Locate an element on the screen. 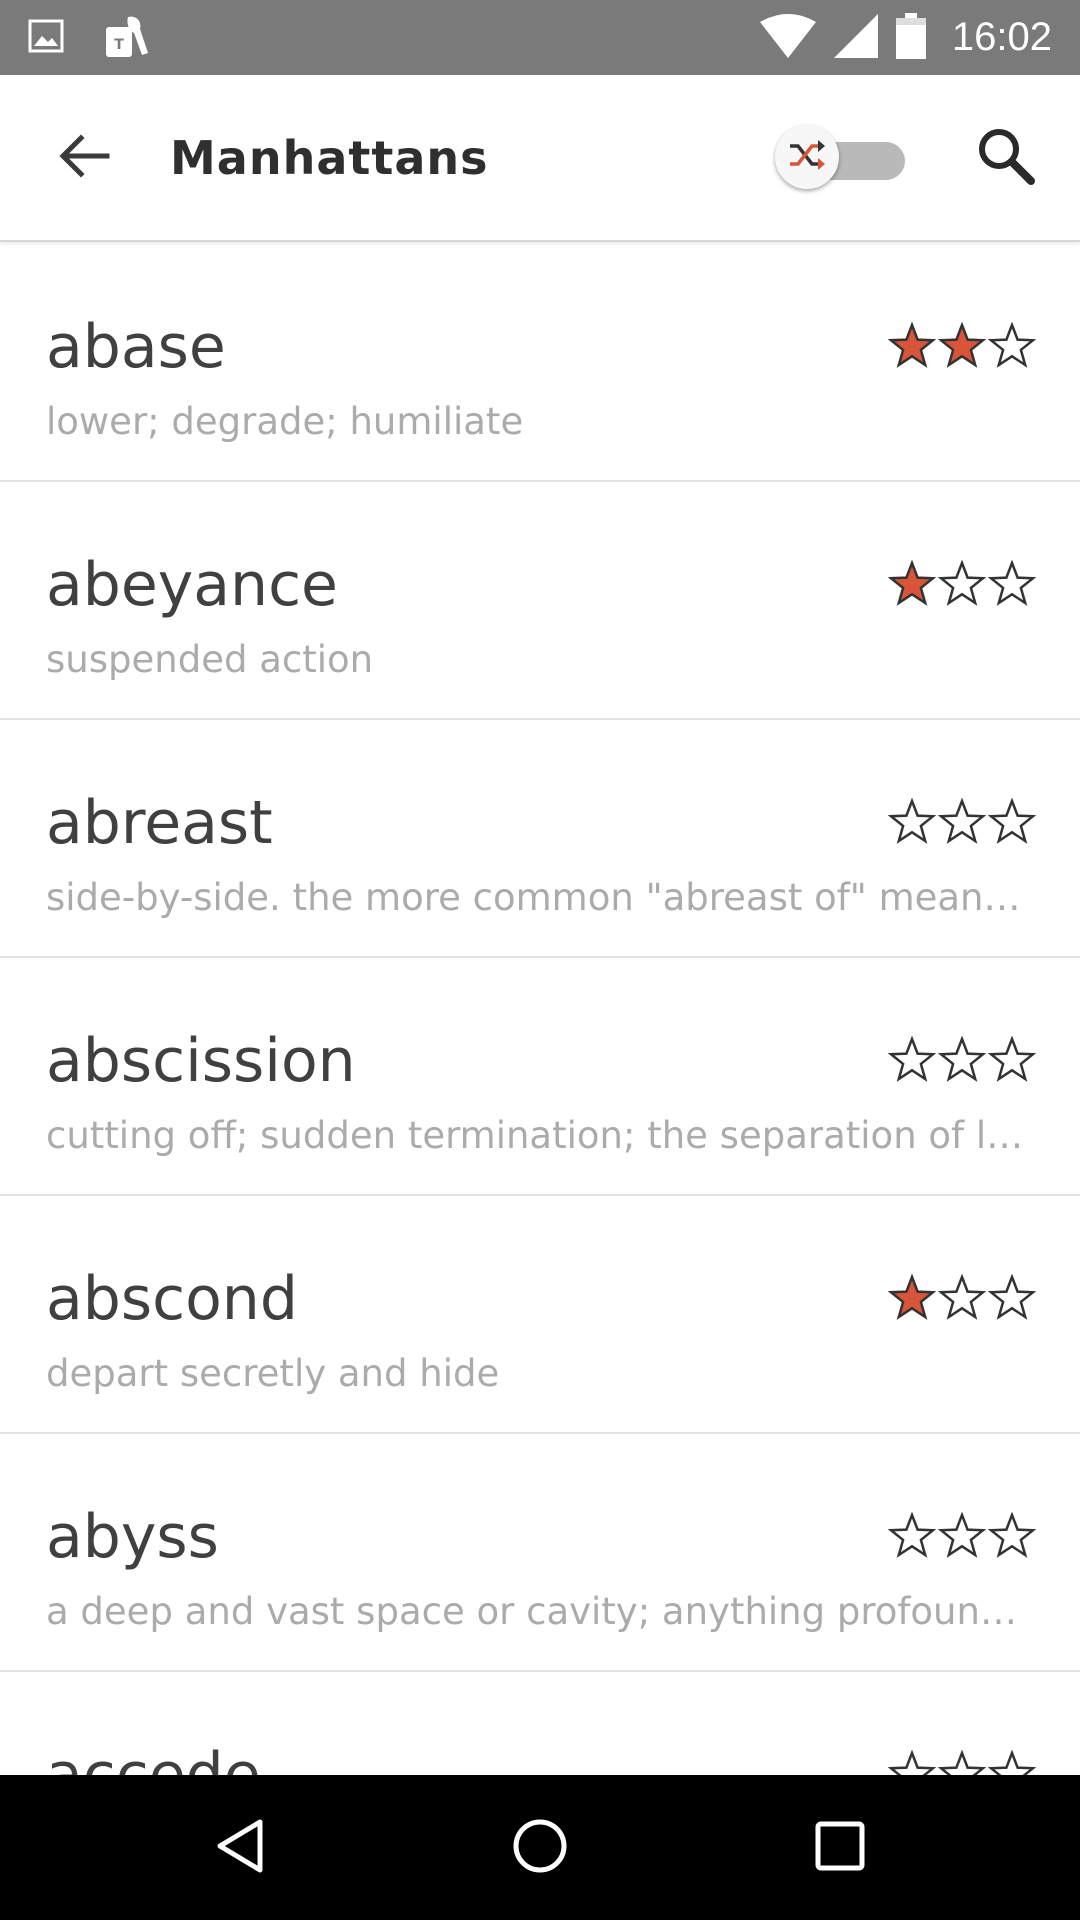 The image size is (1080, 1920). search-icon is located at coordinates (1006, 158).